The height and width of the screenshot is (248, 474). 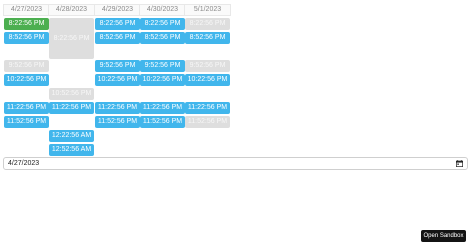 I want to click on time-slot: 12:52:56 AM, so click(x=71, y=150).